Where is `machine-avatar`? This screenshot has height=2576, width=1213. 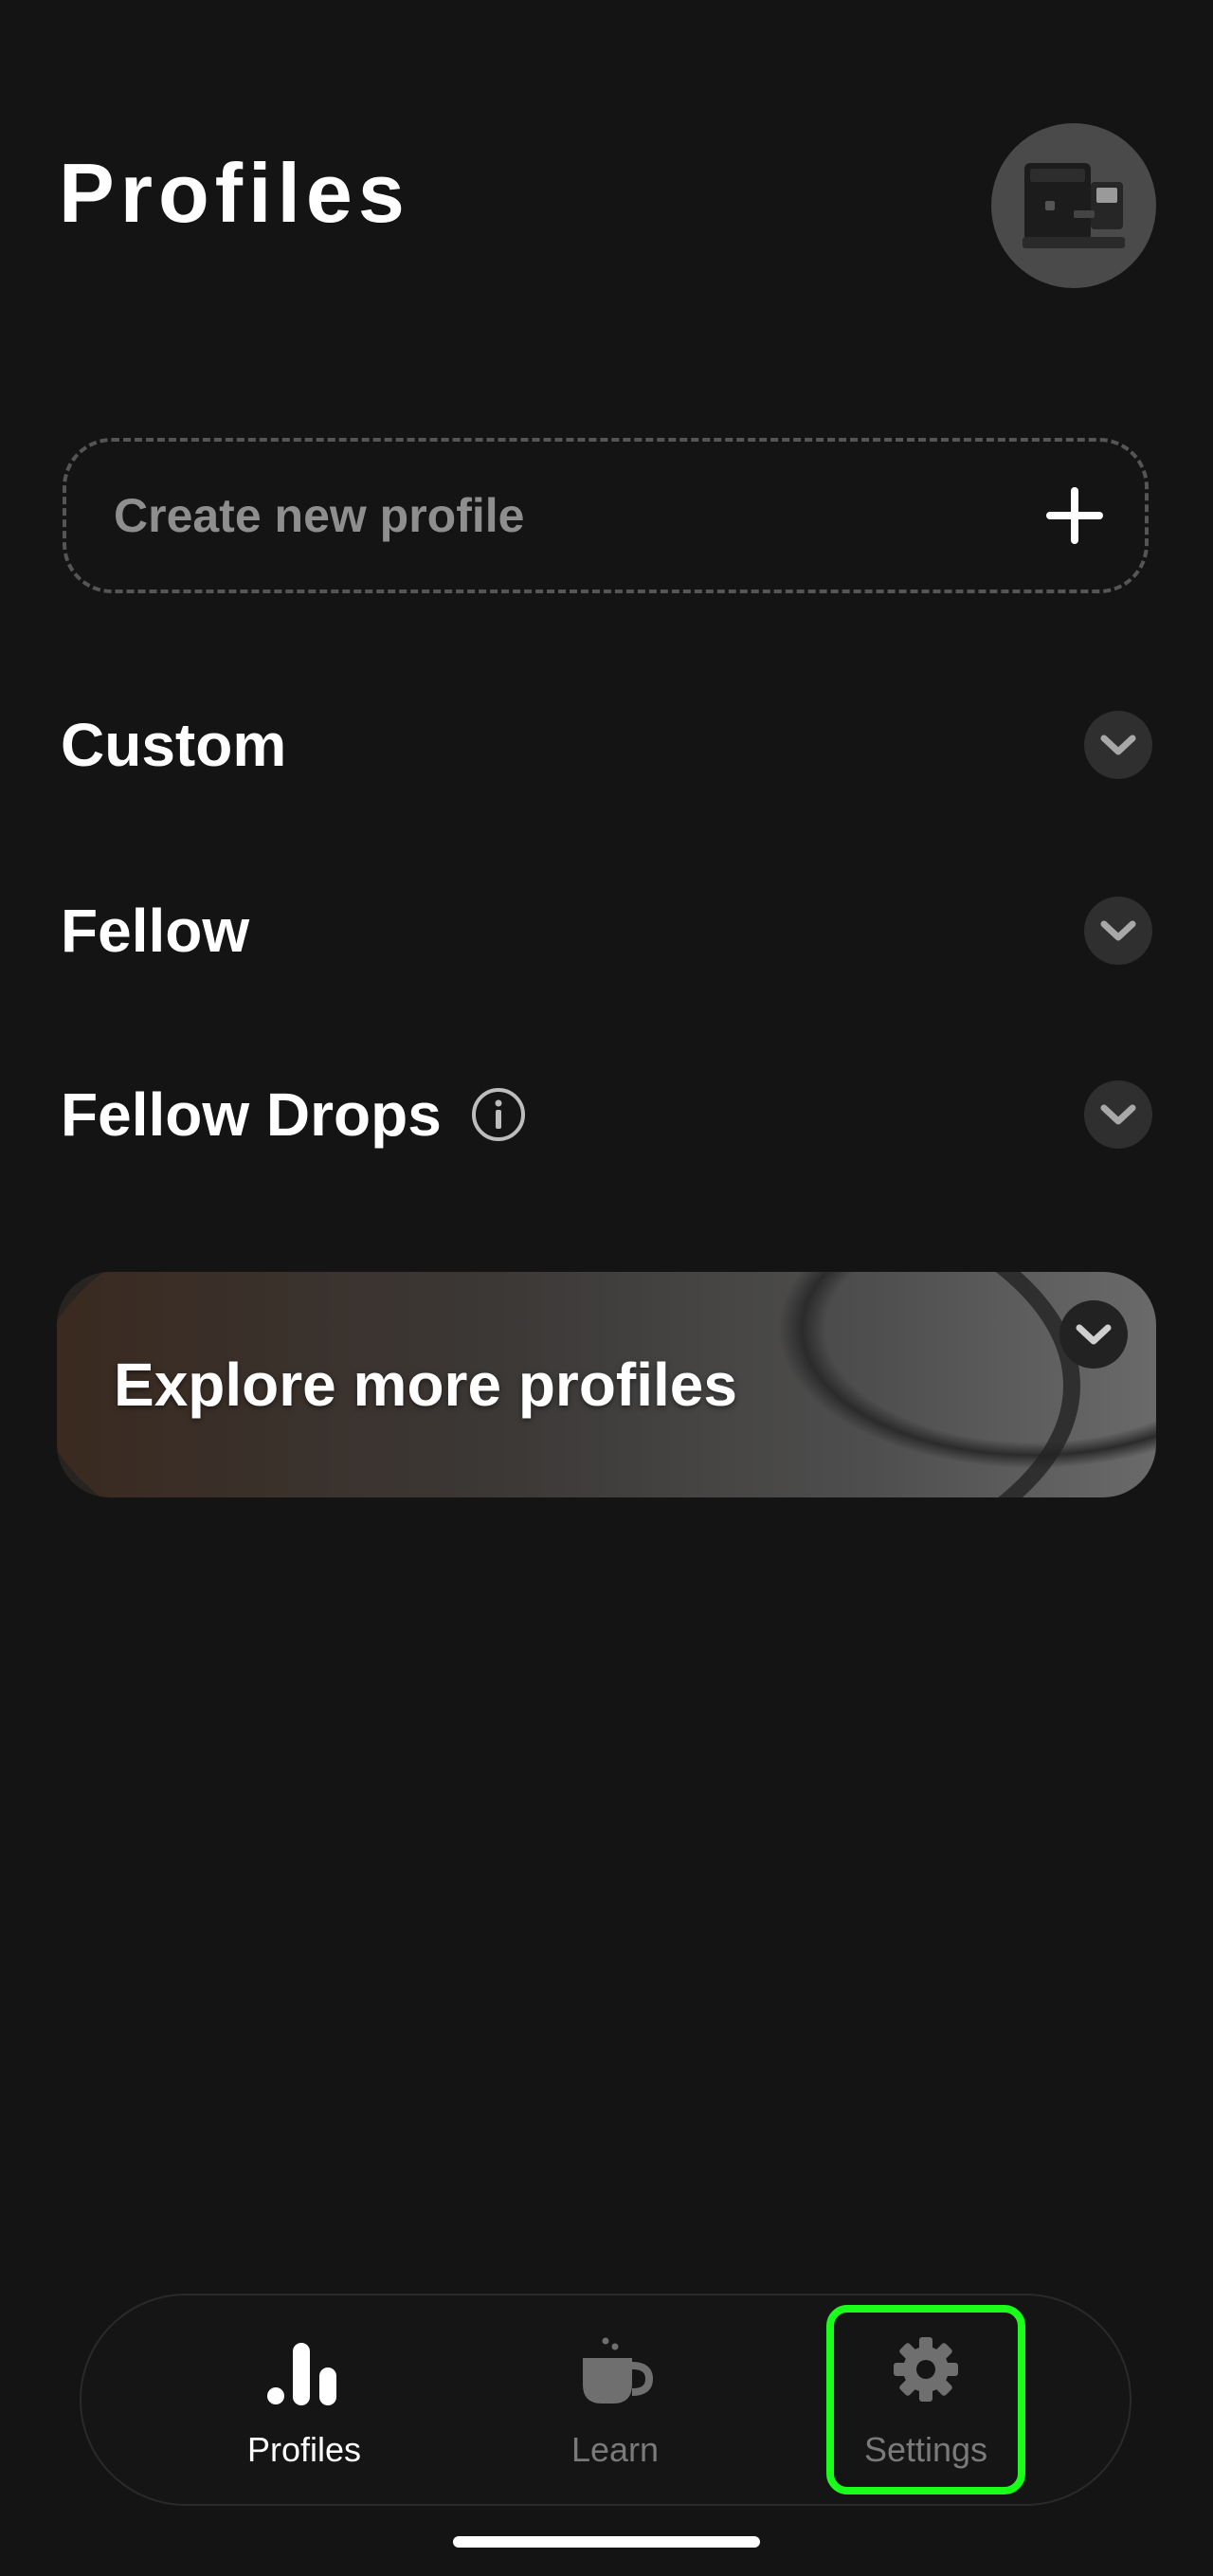
machine-avatar is located at coordinates (1073, 205).